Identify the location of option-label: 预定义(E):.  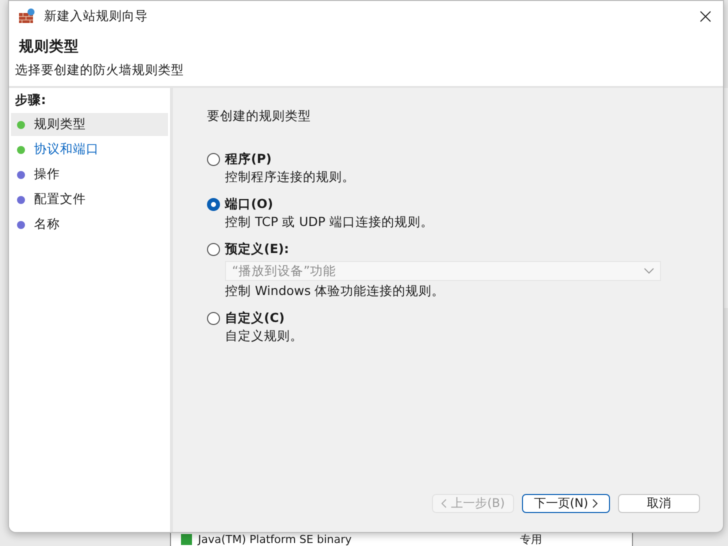
(443, 249).